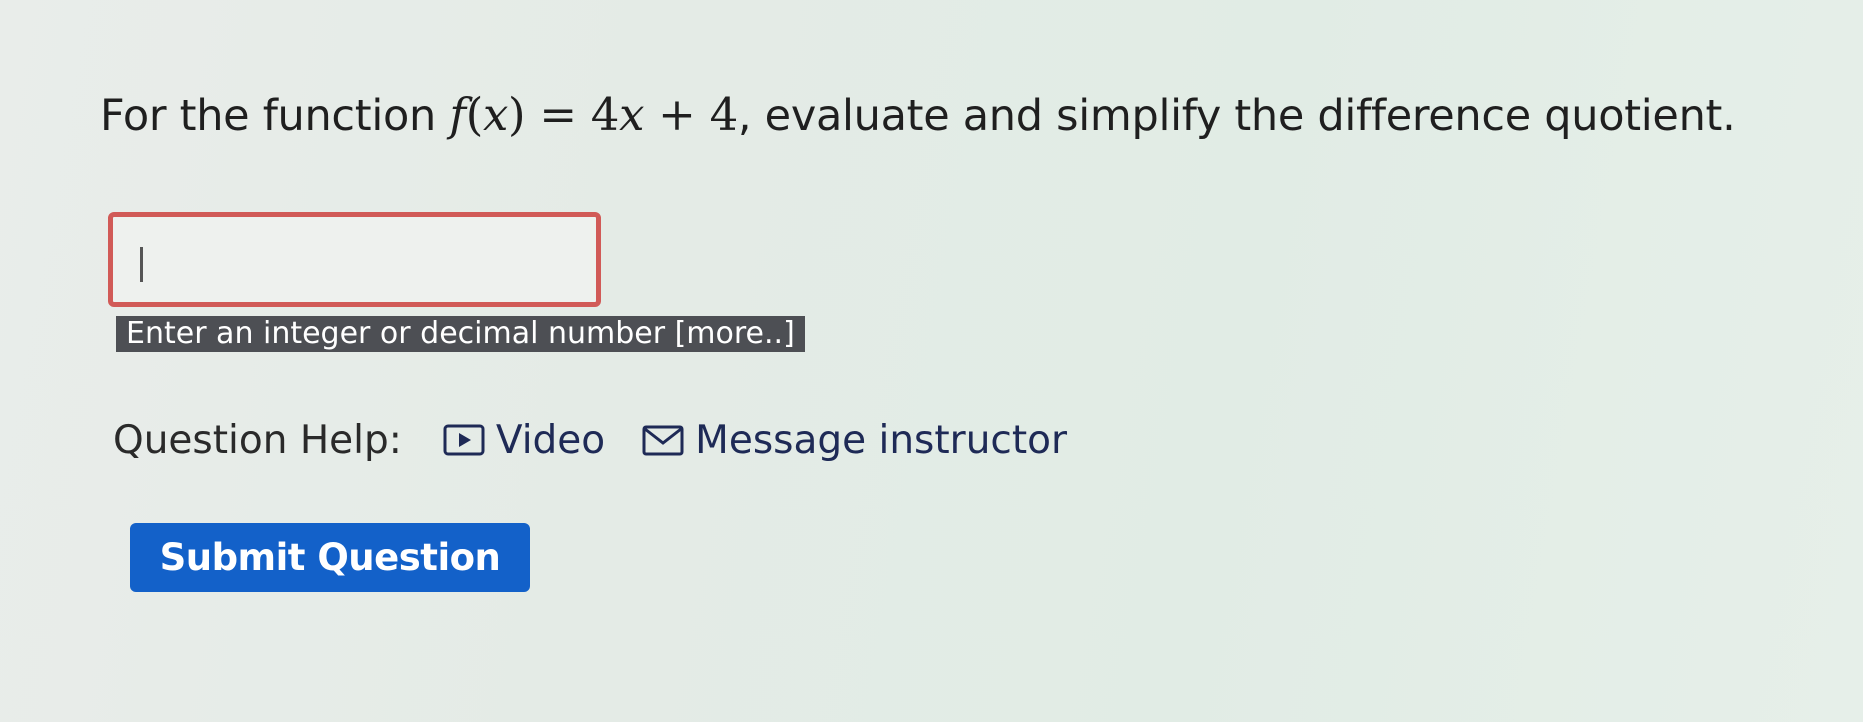  I want to click on message-instructor-label: Message instructor, so click(881, 440).